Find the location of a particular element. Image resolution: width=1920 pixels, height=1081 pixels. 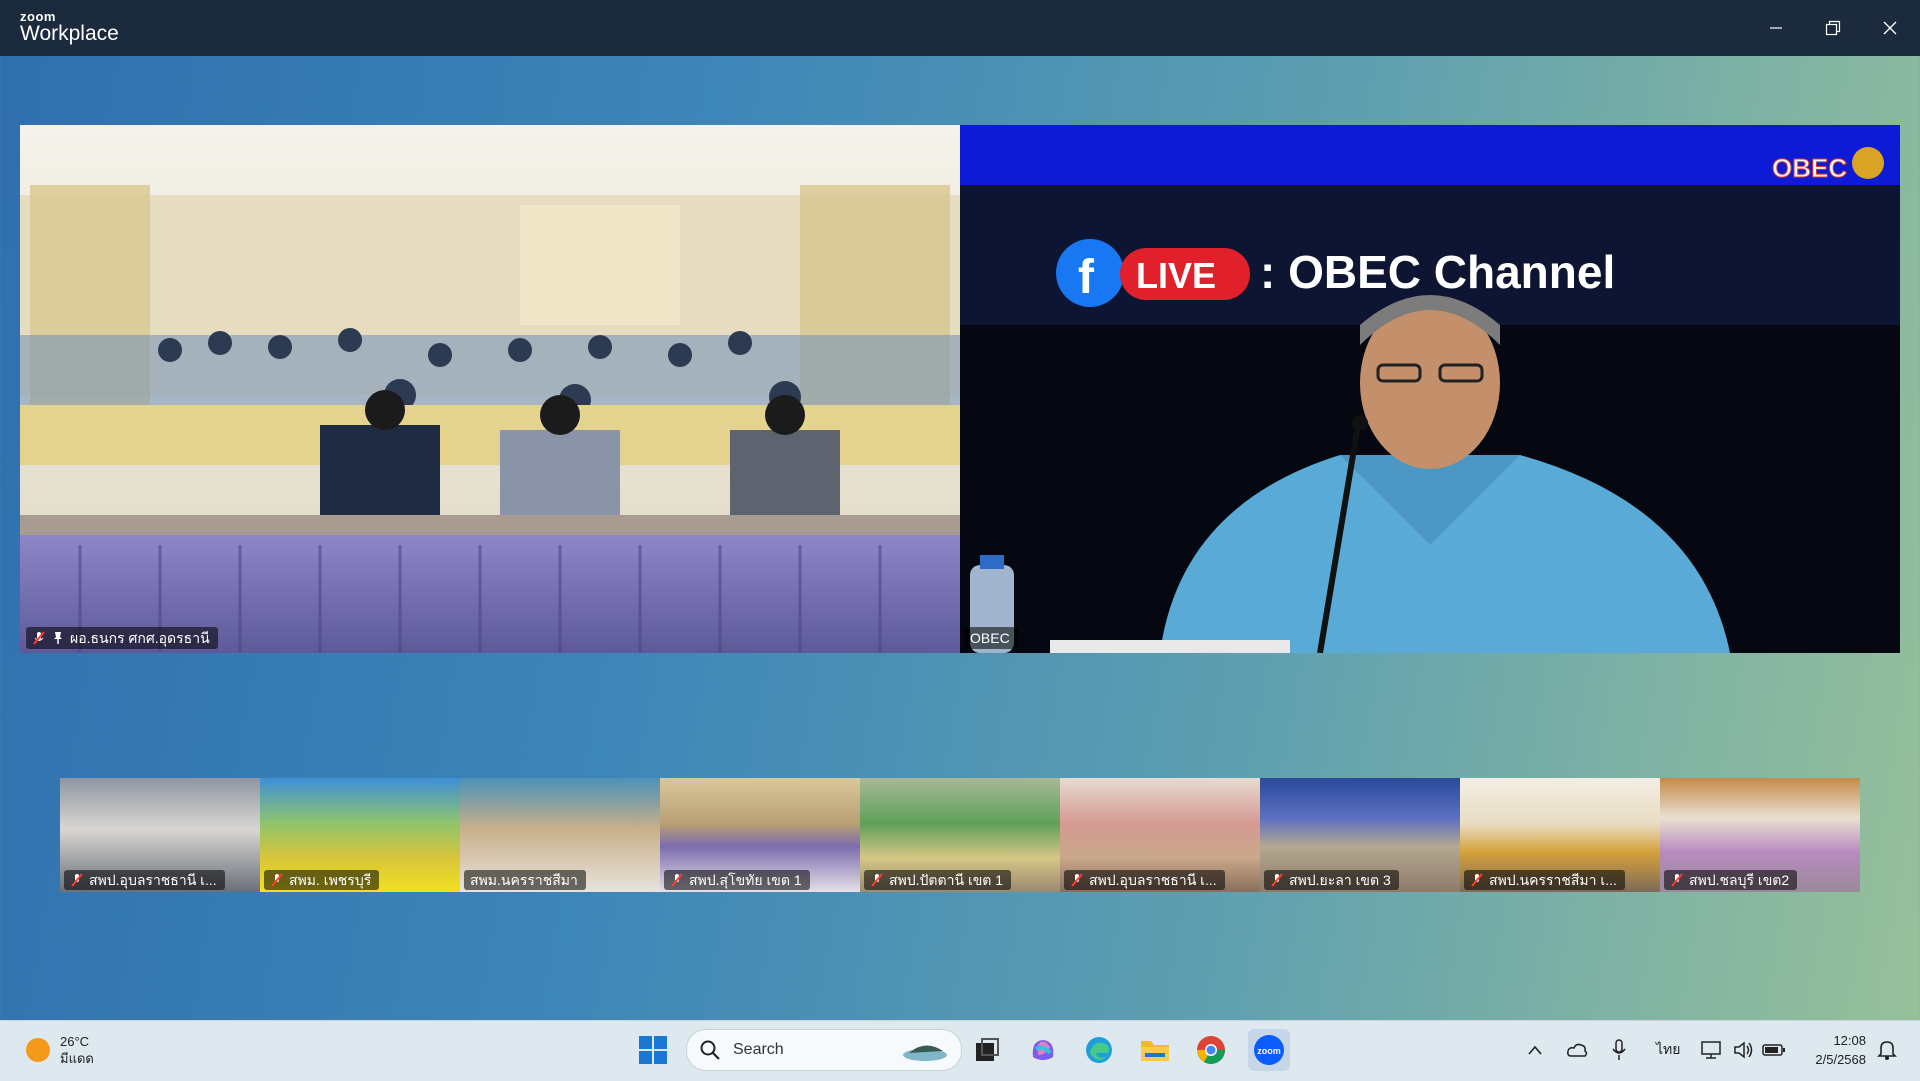

copilot-button is located at coordinates (1043, 1050).